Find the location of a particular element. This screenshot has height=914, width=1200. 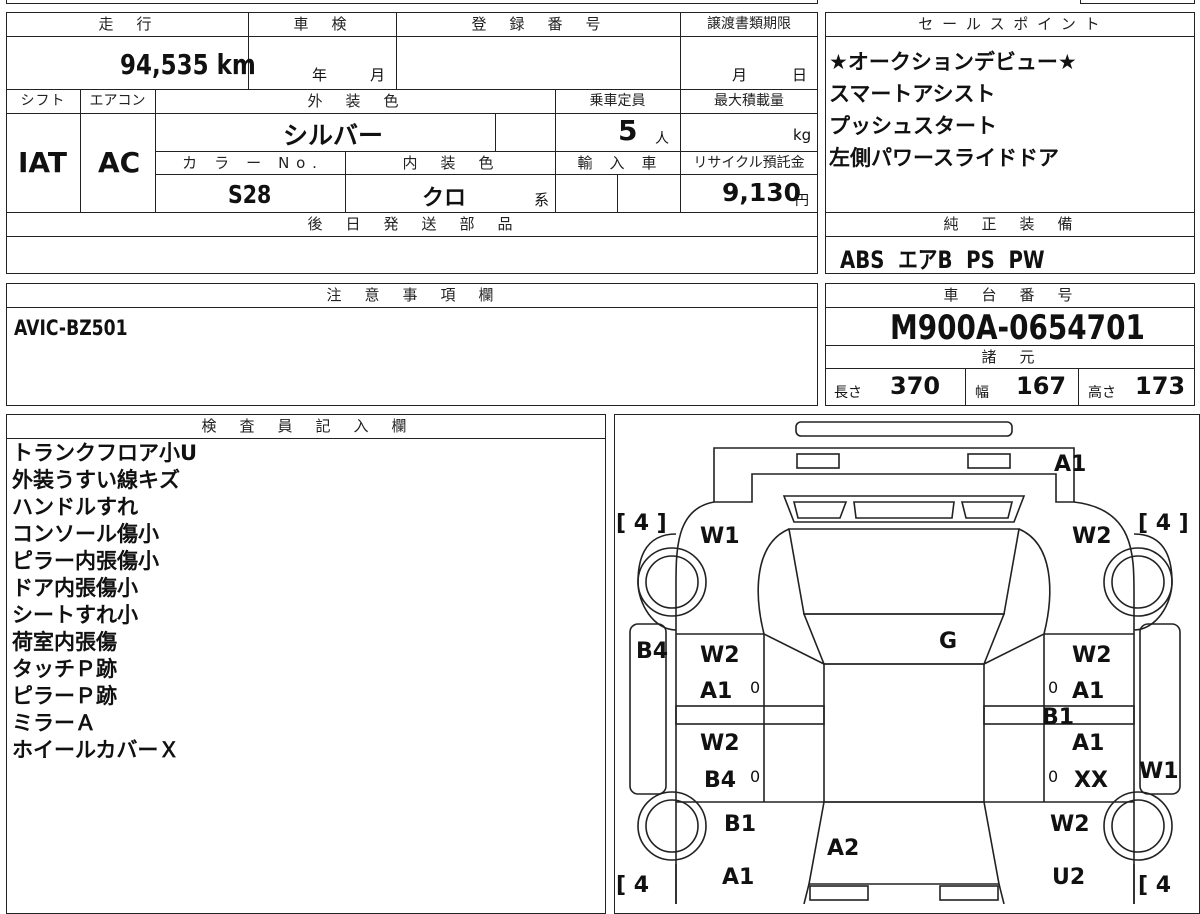

mark-hood: A2 is located at coordinates (843, 848).